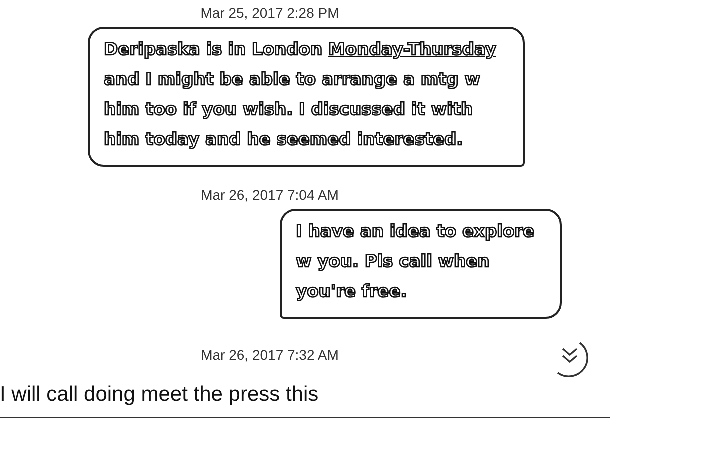  I want to click on message-input-text: I will call doing meet the press this, so click(159, 394).